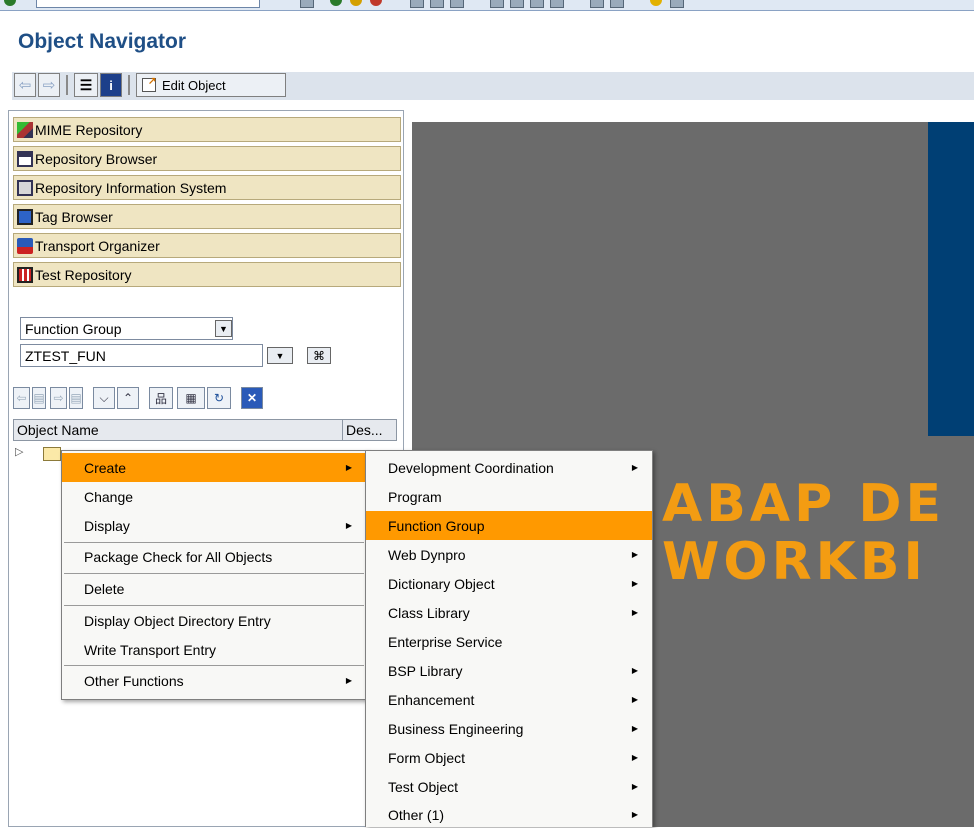 The width and height of the screenshot is (974, 828). What do you see at coordinates (804, 504) in the screenshot?
I see `splash-title-line1: ABAP DE` at bounding box center [804, 504].